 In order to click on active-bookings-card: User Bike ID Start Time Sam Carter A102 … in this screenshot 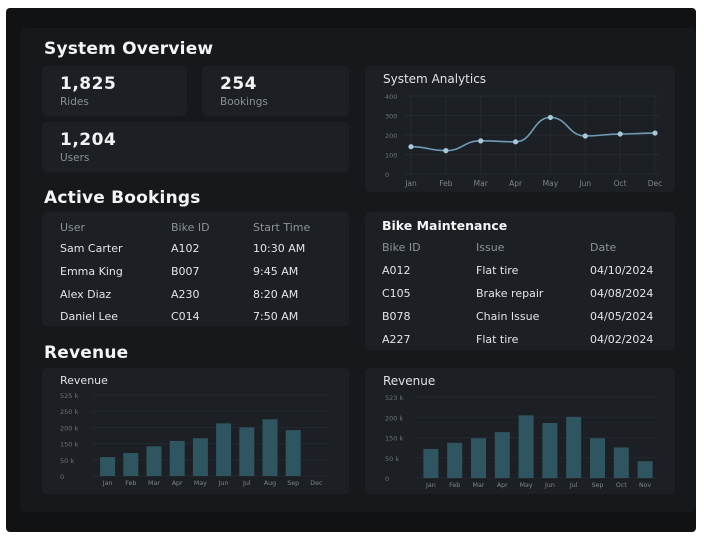, I will do `click(195, 269)`.